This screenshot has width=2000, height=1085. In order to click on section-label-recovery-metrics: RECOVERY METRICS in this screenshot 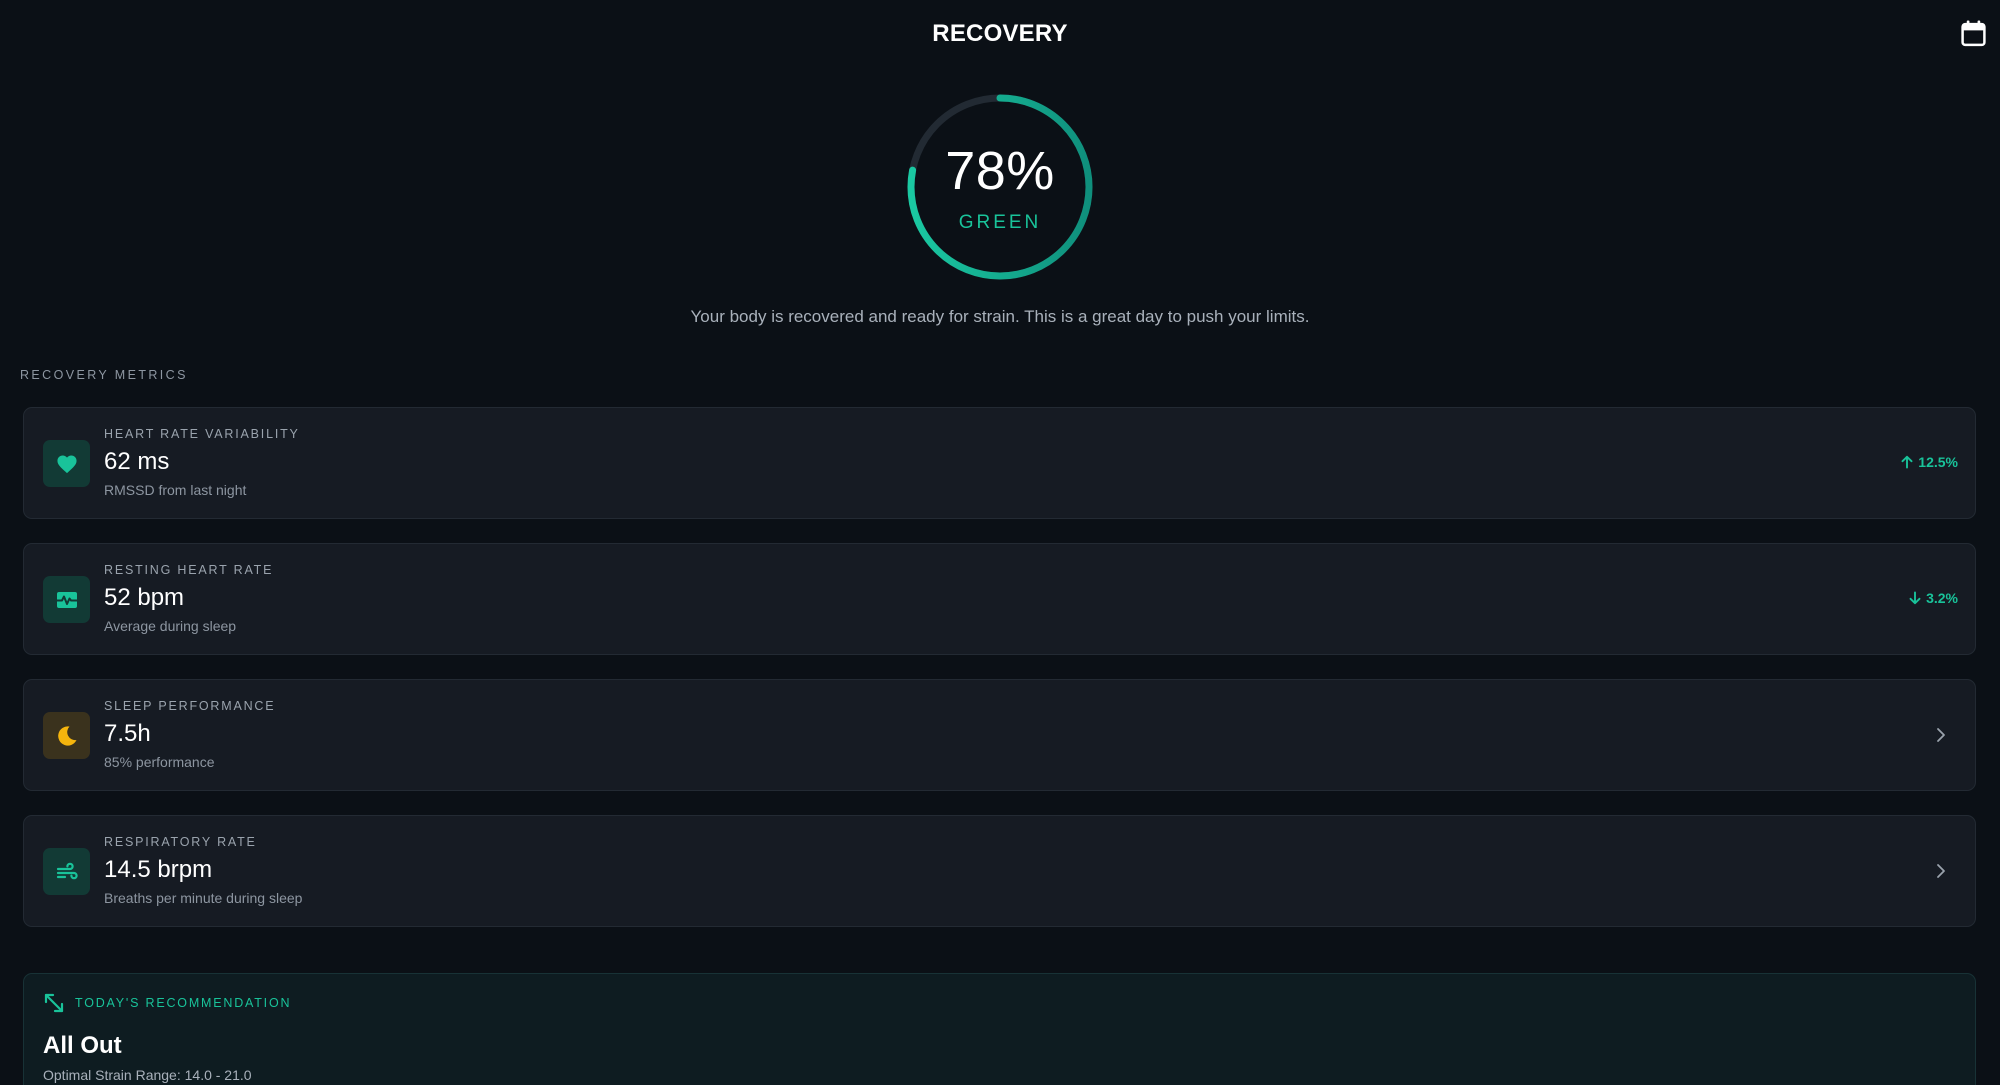, I will do `click(104, 375)`.